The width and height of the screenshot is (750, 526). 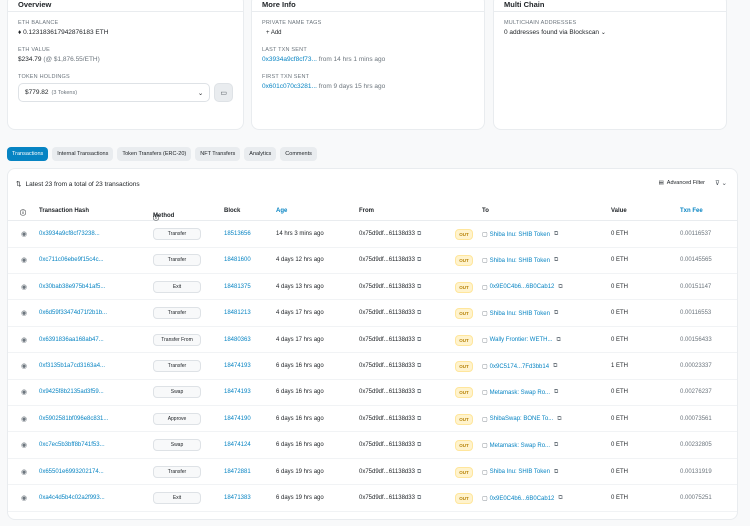 I want to click on sort-icon: ⇅, so click(x=19, y=184).